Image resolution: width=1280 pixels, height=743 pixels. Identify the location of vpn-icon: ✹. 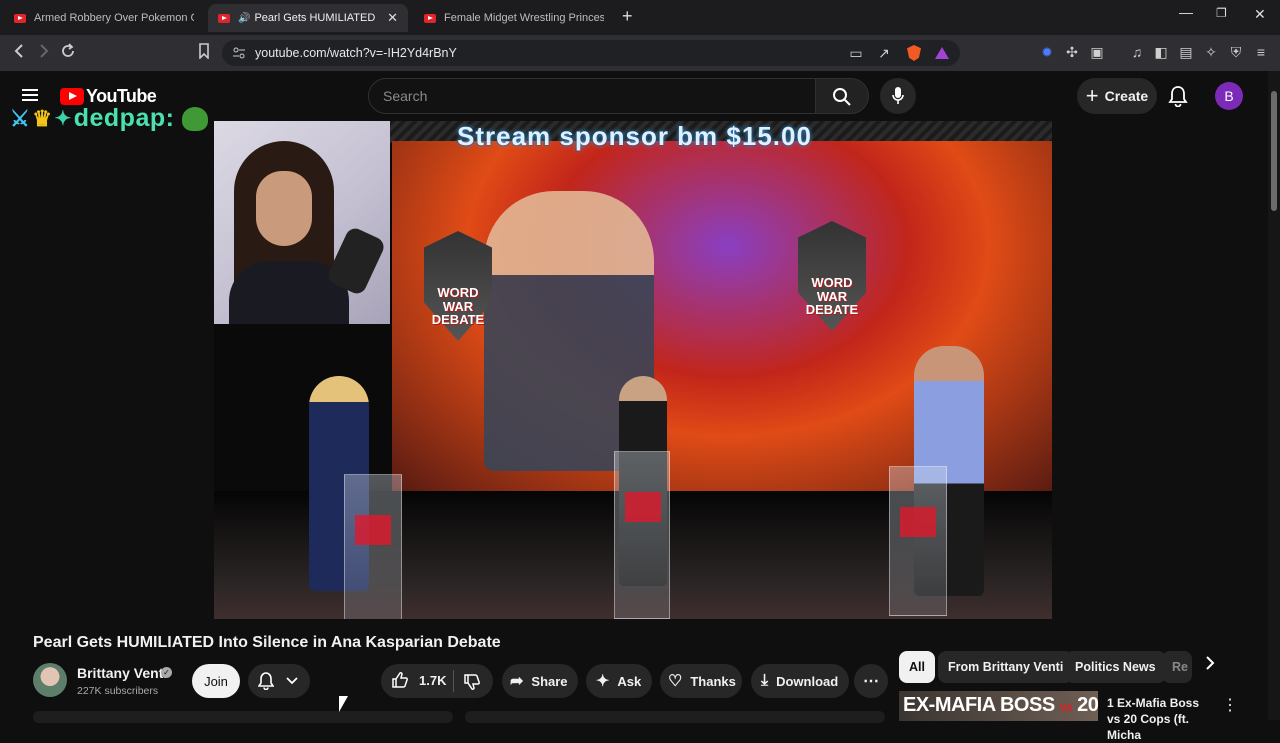
(1047, 52).